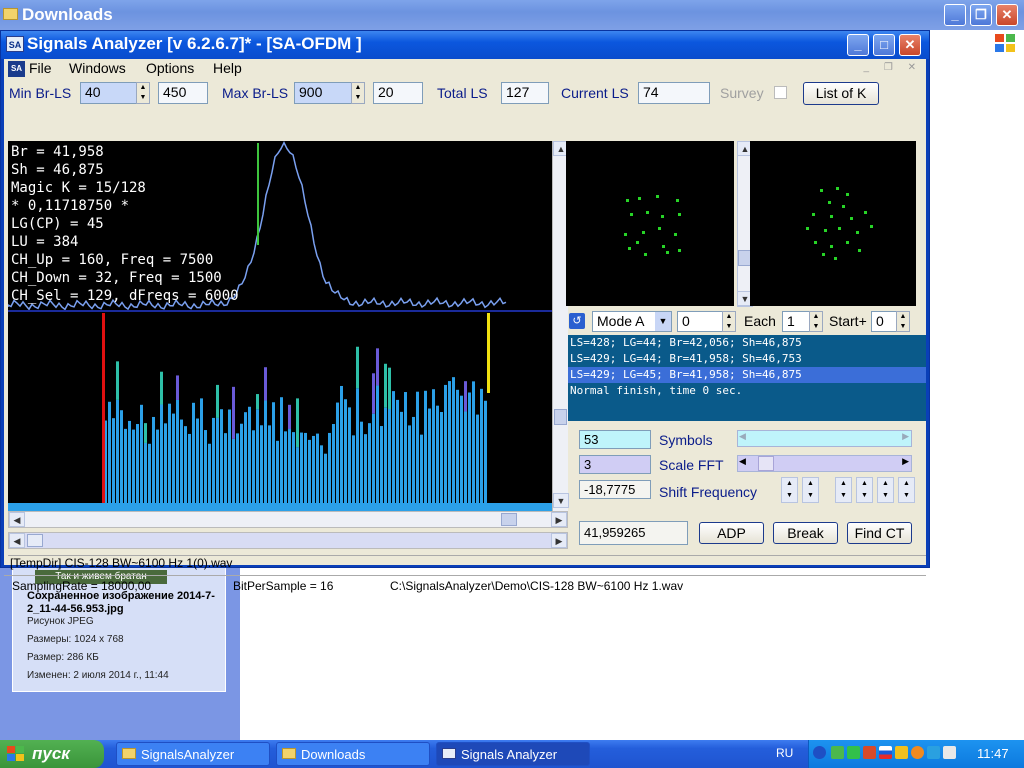  I want to click on log-line: LS=429; LG=44; Br=41,958; Sh=46,753, so click(747, 359).